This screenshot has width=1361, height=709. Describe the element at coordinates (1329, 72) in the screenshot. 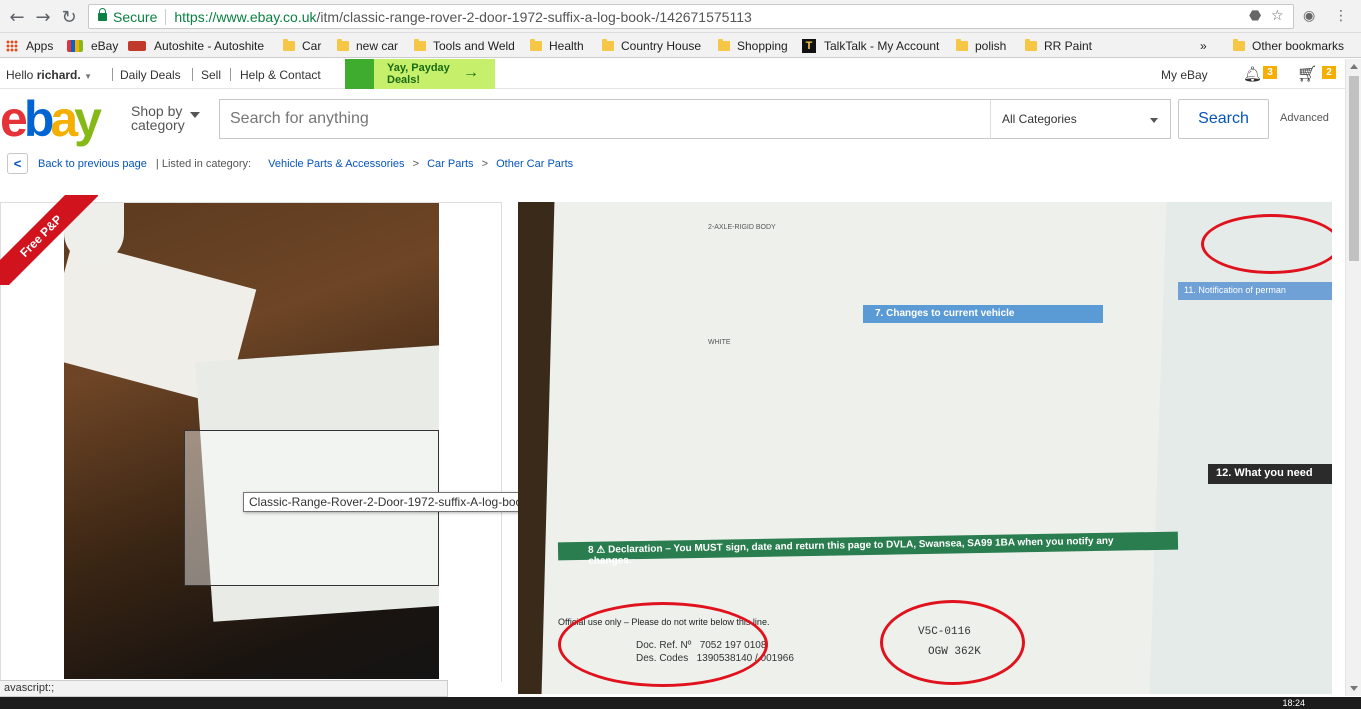

I see `cart-badge: 2` at that location.